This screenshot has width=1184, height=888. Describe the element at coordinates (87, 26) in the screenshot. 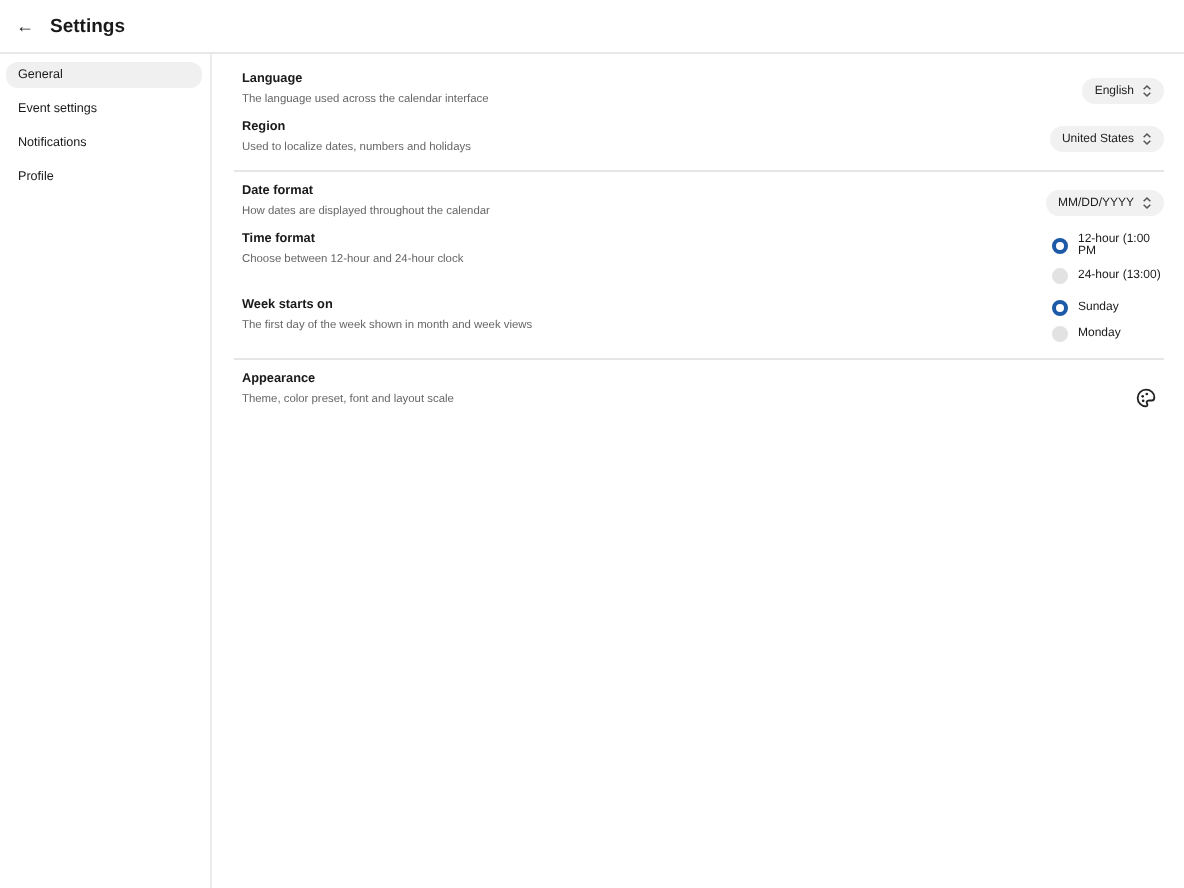

I see `page-title: Settings` at that location.